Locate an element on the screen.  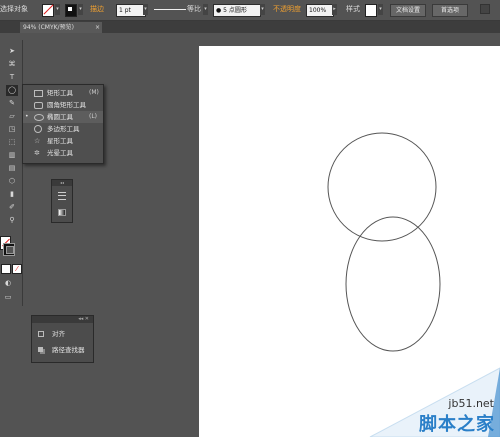
circle-shape is located at coordinates (382, 187).